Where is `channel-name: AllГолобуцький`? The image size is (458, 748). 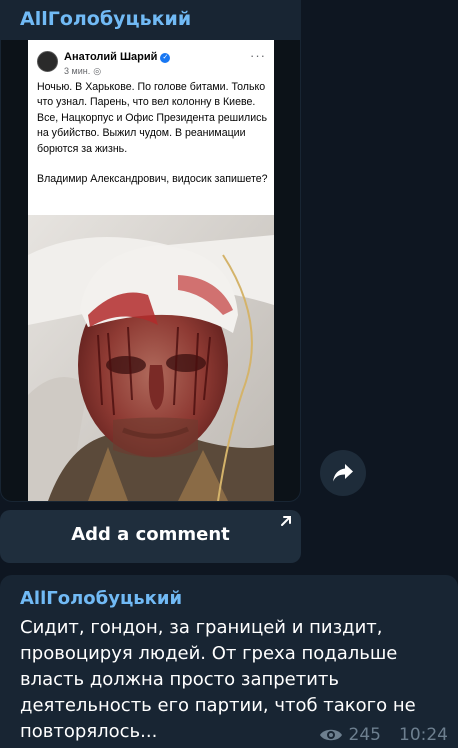
channel-name: AllГолобуцький is located at coordinates (105, 19).